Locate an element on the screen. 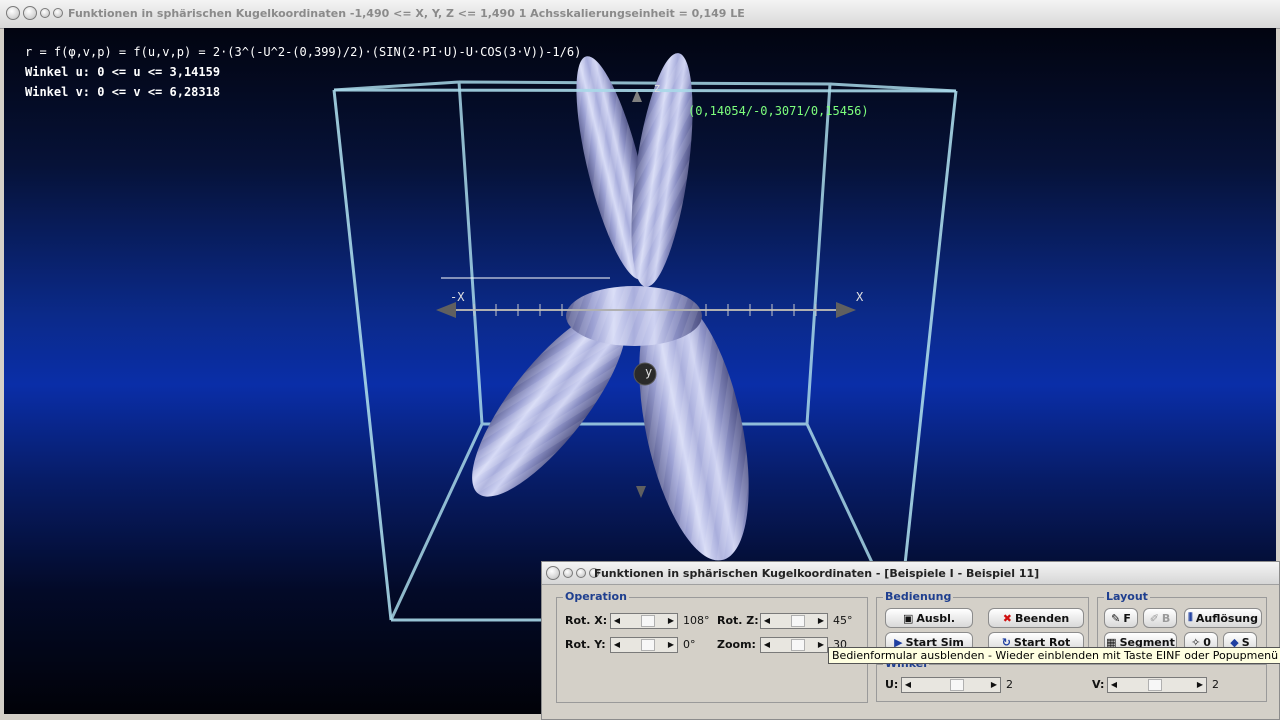 The width and height of the screenshot is (1280, 720). panel-minimize-button is located at coordinates (568, 573).